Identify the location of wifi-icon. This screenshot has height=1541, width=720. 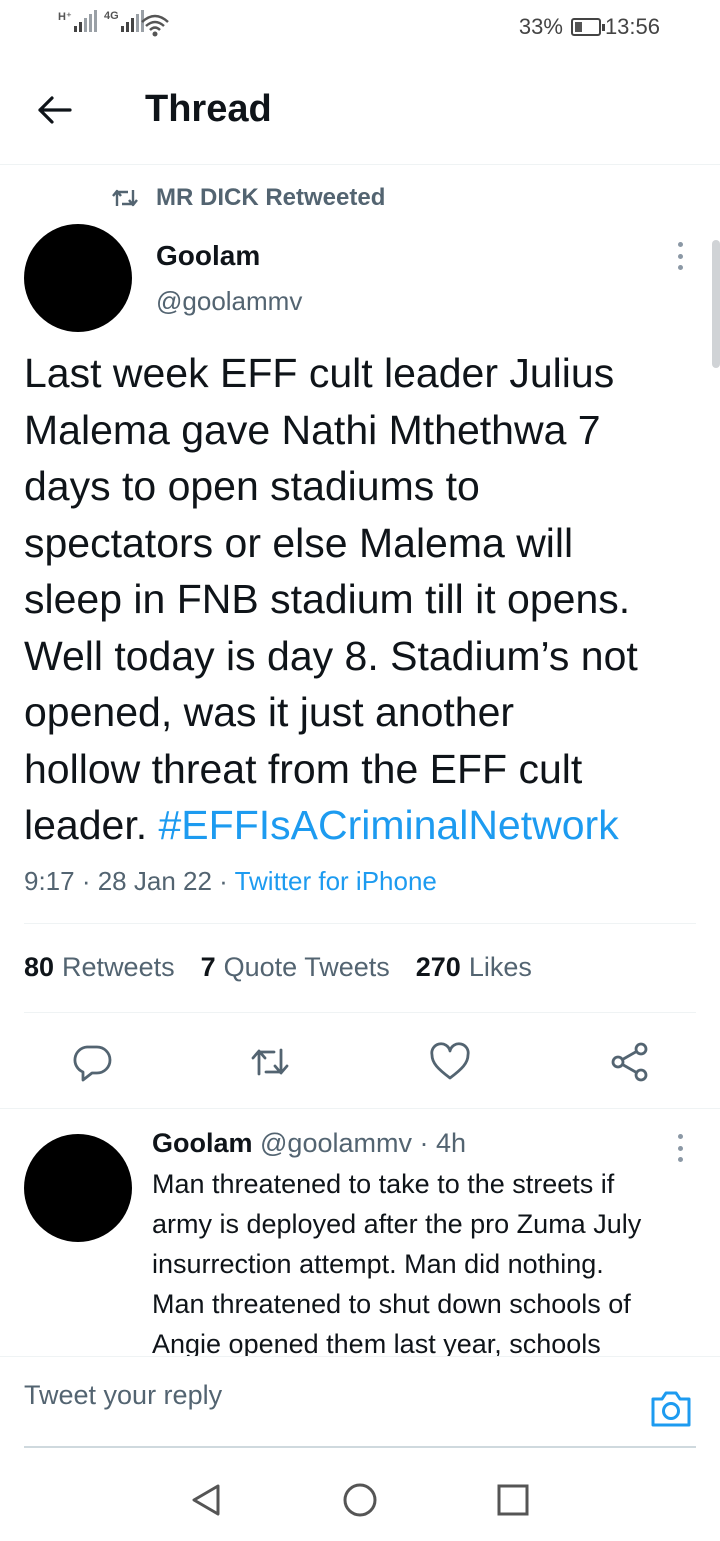
(155, 25).